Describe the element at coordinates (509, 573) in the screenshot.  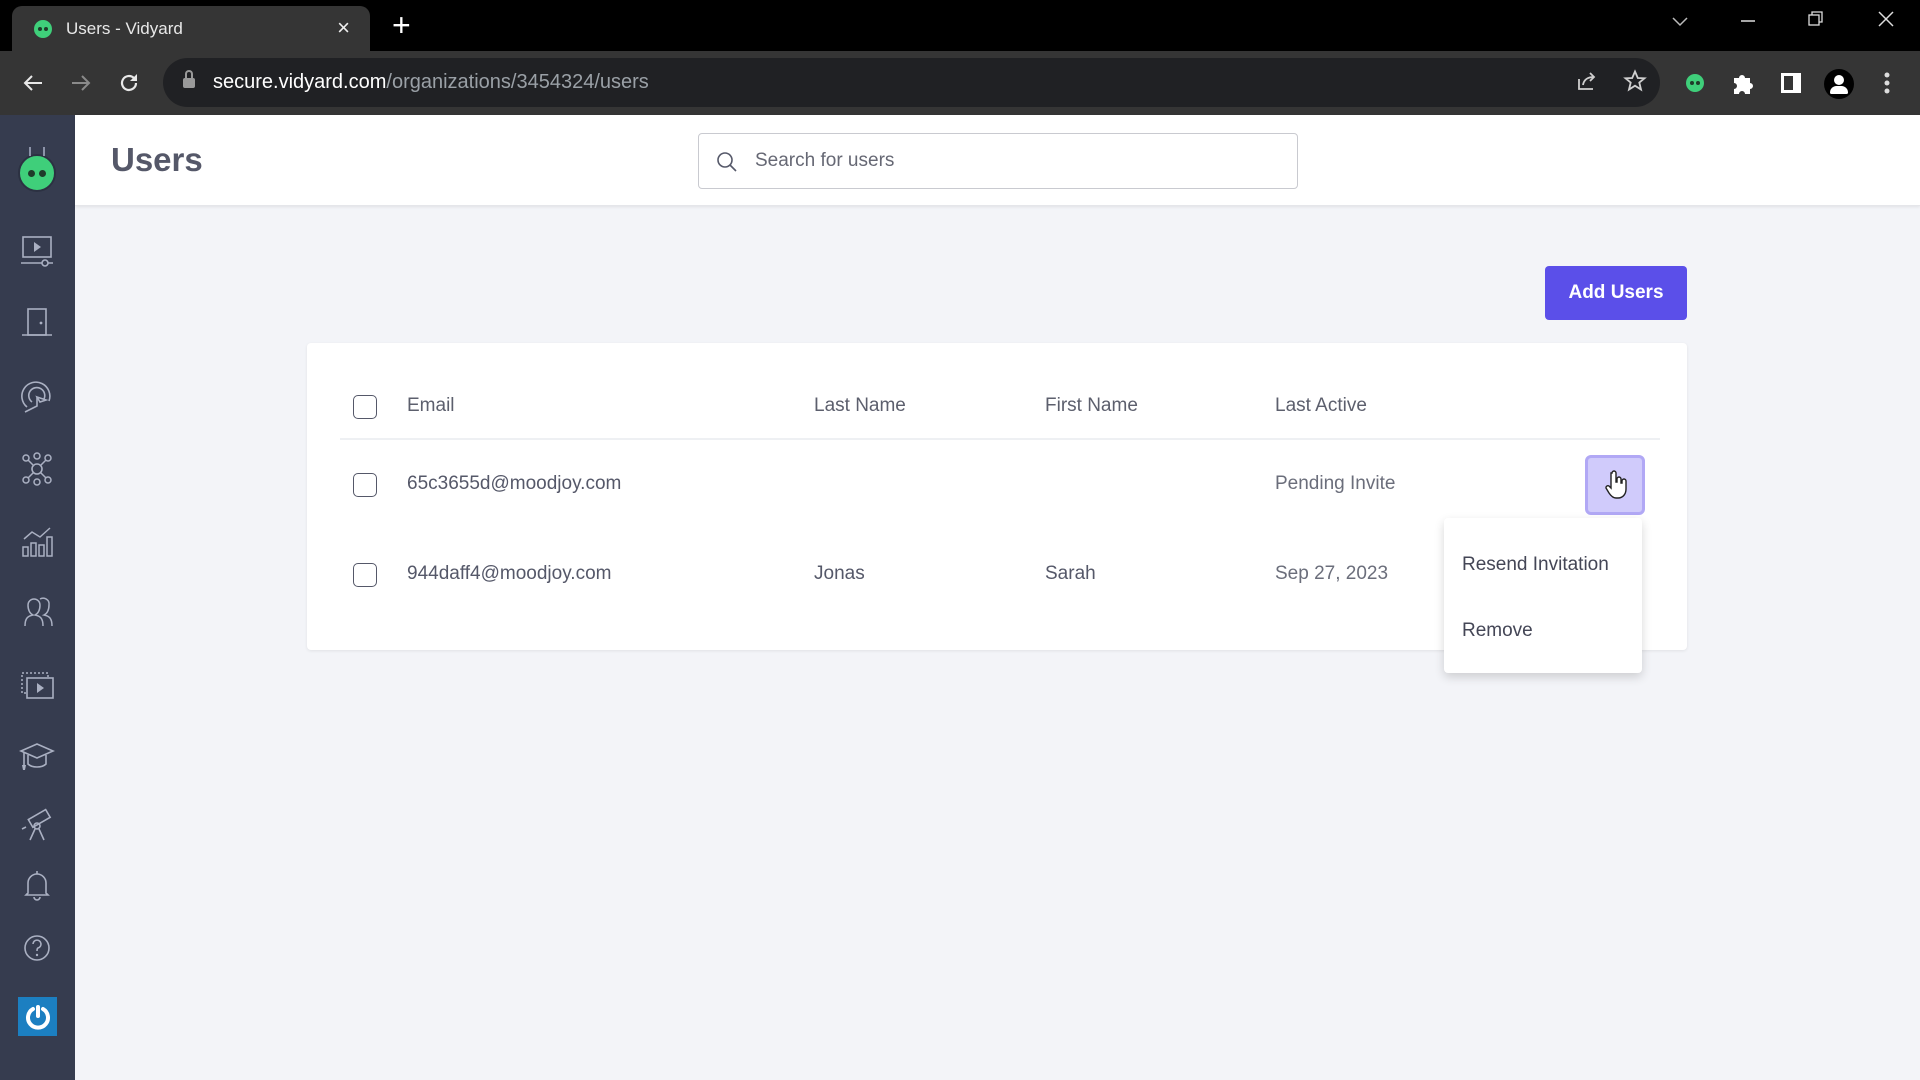
I see `cell-email: 944daff4@moodjoy.com` at that location.